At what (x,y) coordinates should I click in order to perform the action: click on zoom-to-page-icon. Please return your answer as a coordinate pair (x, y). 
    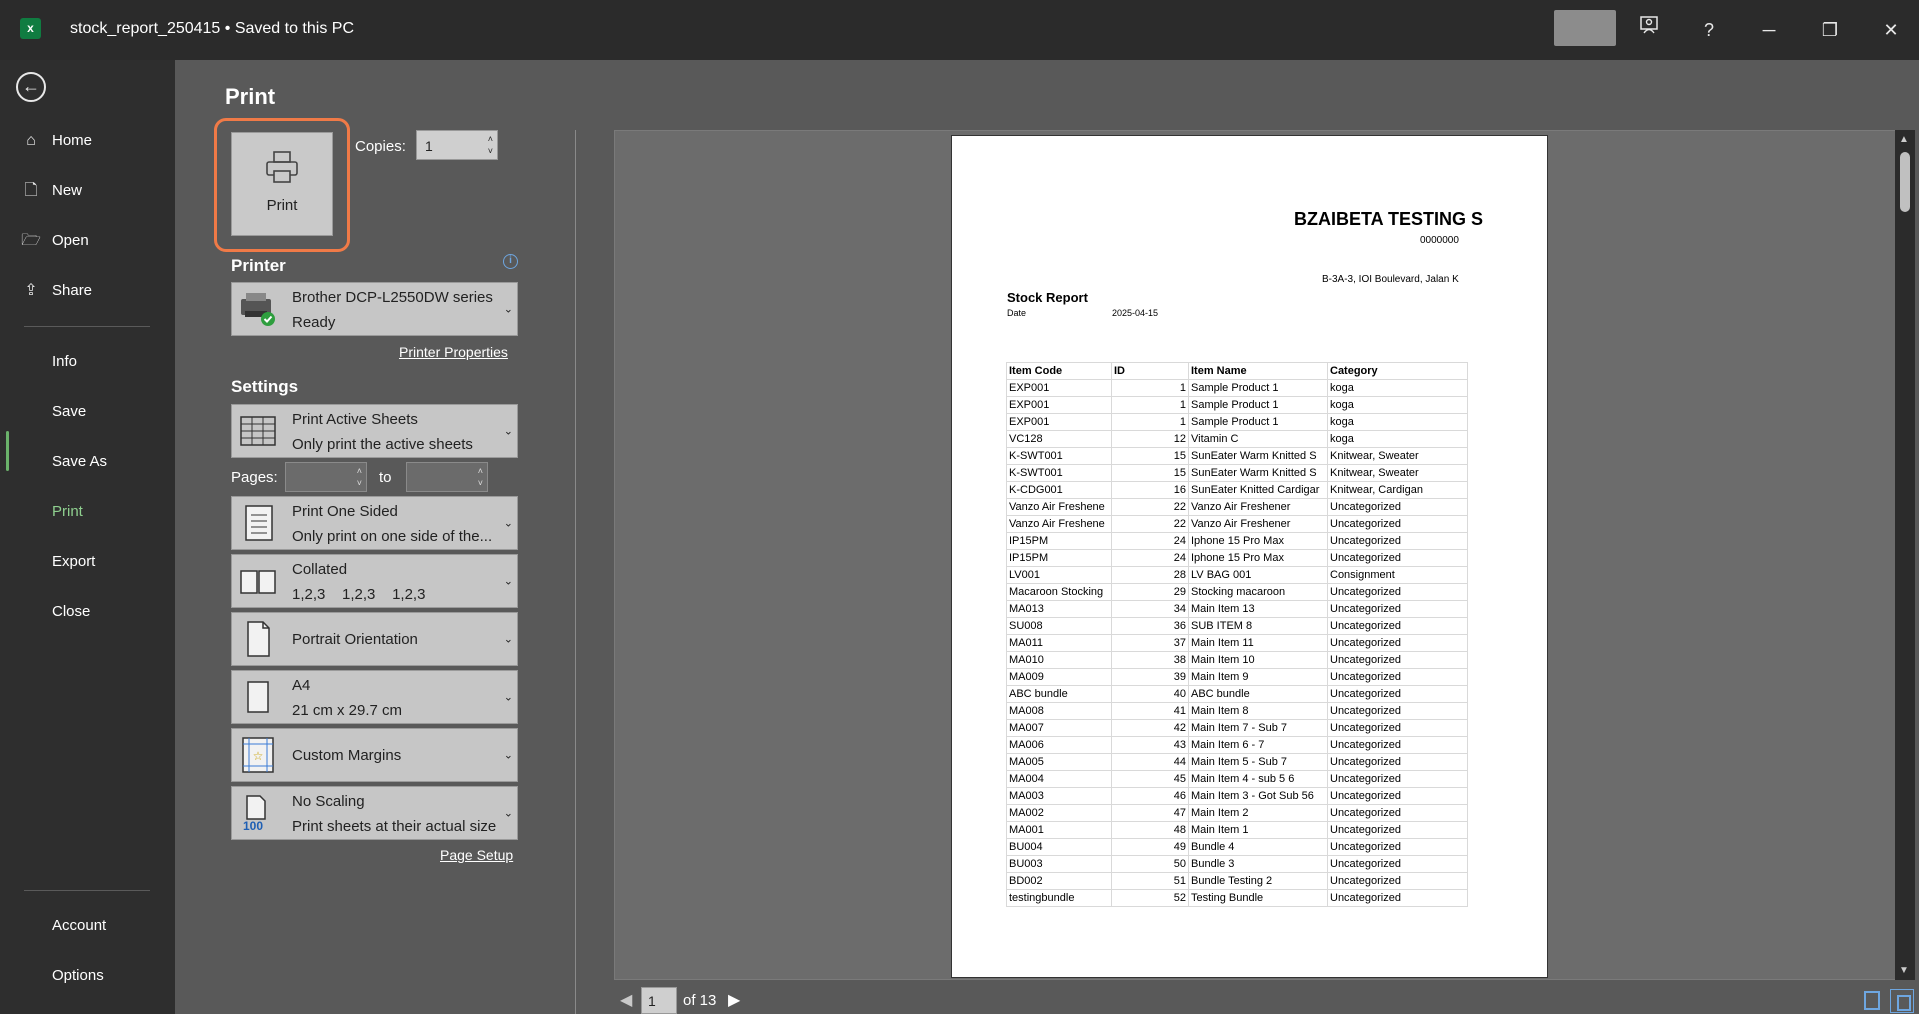
    Looking at the image, I should click on (1902, 1001).